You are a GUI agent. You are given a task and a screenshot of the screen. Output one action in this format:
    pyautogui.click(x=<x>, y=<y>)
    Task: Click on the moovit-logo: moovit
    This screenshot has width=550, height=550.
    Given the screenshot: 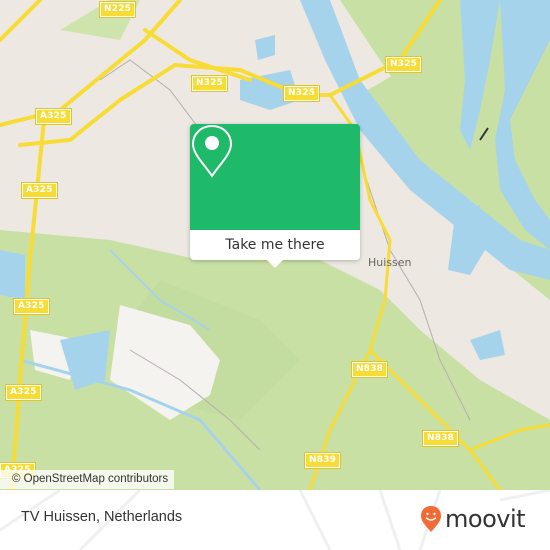 What is the action you would take?
    pyautogui.click(x=473, y=519)
    